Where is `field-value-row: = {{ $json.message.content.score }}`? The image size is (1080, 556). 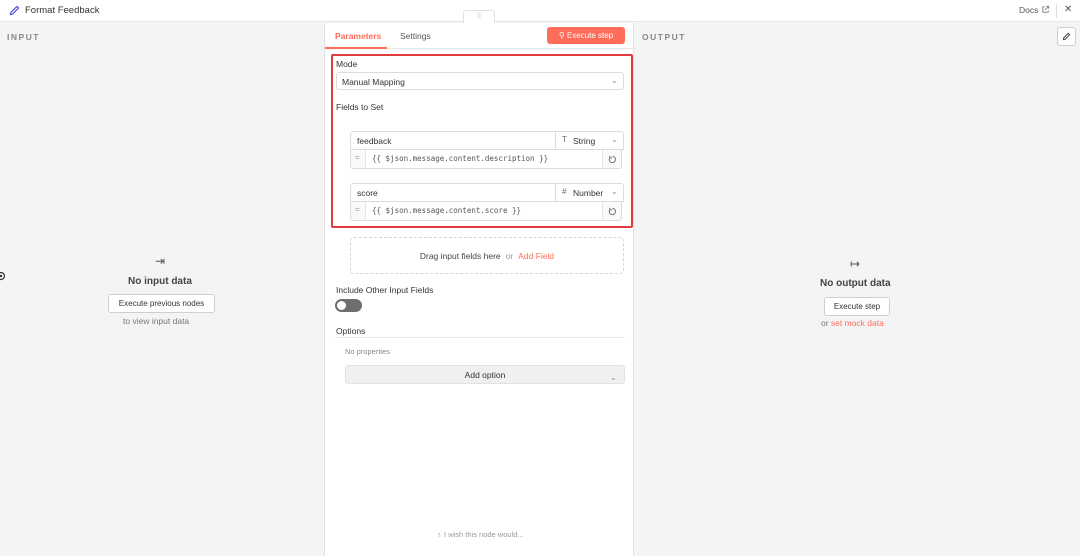
field-value-row: = {{ $json.message.content.score }} is located at coordinates (486, 211).